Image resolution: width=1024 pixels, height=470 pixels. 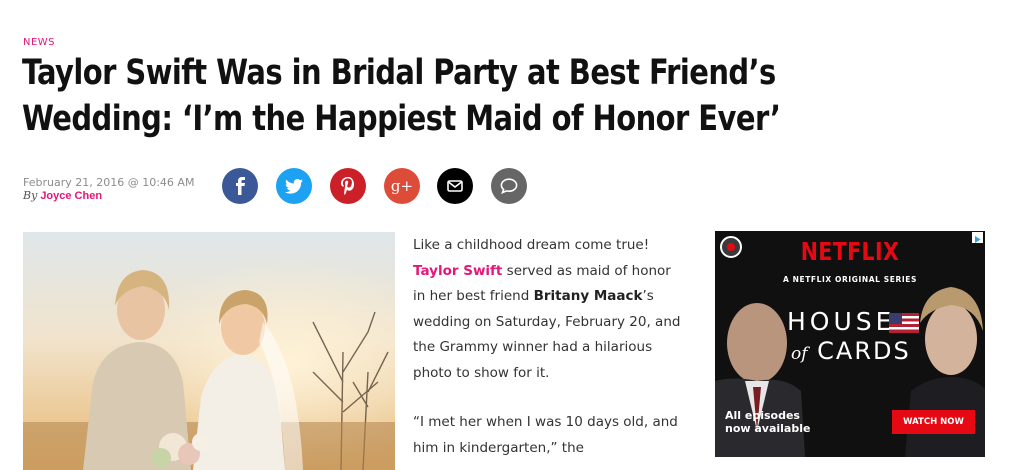 What do you see at coordinates (39, 42) in the screenshot?
I see `category-label: NEWS` at bounding box center [39, 42].